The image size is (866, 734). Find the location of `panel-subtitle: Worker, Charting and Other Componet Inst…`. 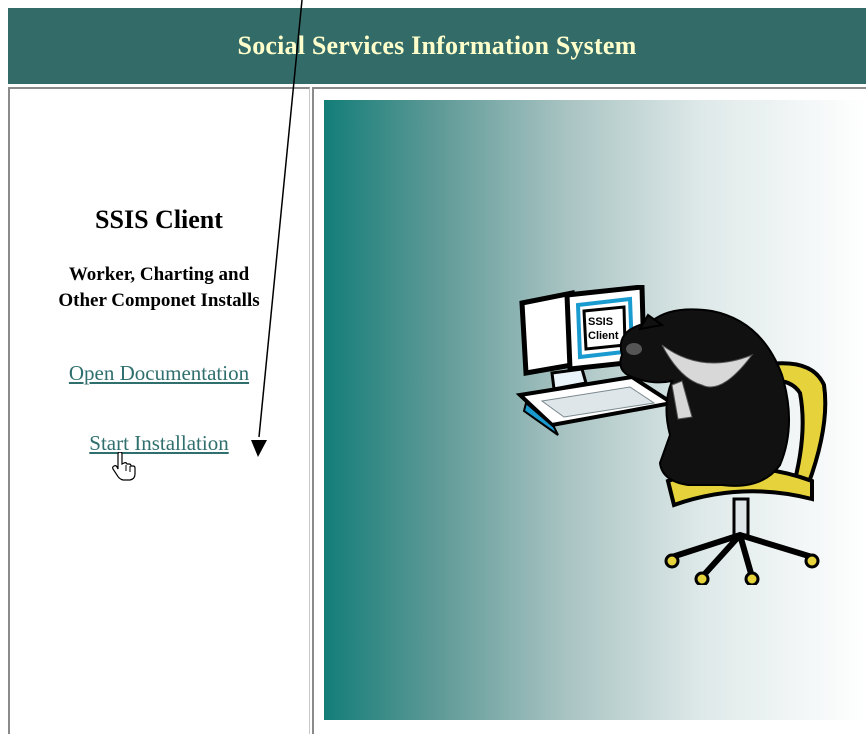

panel-subtitle: Worker, Charting and Other Componet Inst… is located at coordinates (159, 288).